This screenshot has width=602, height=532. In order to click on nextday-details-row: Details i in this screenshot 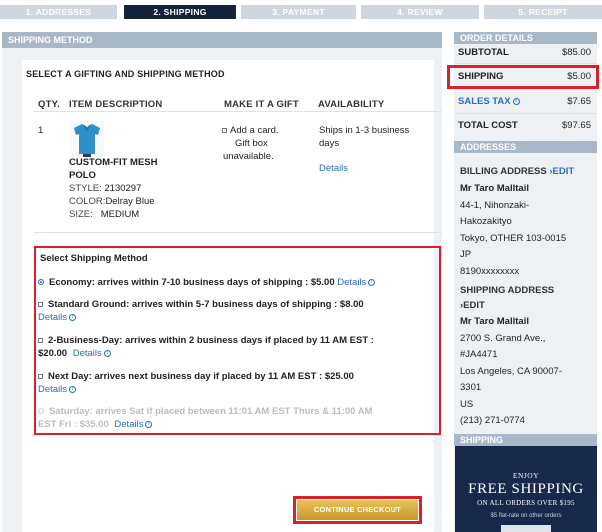, I will do `click(236, 389)`.